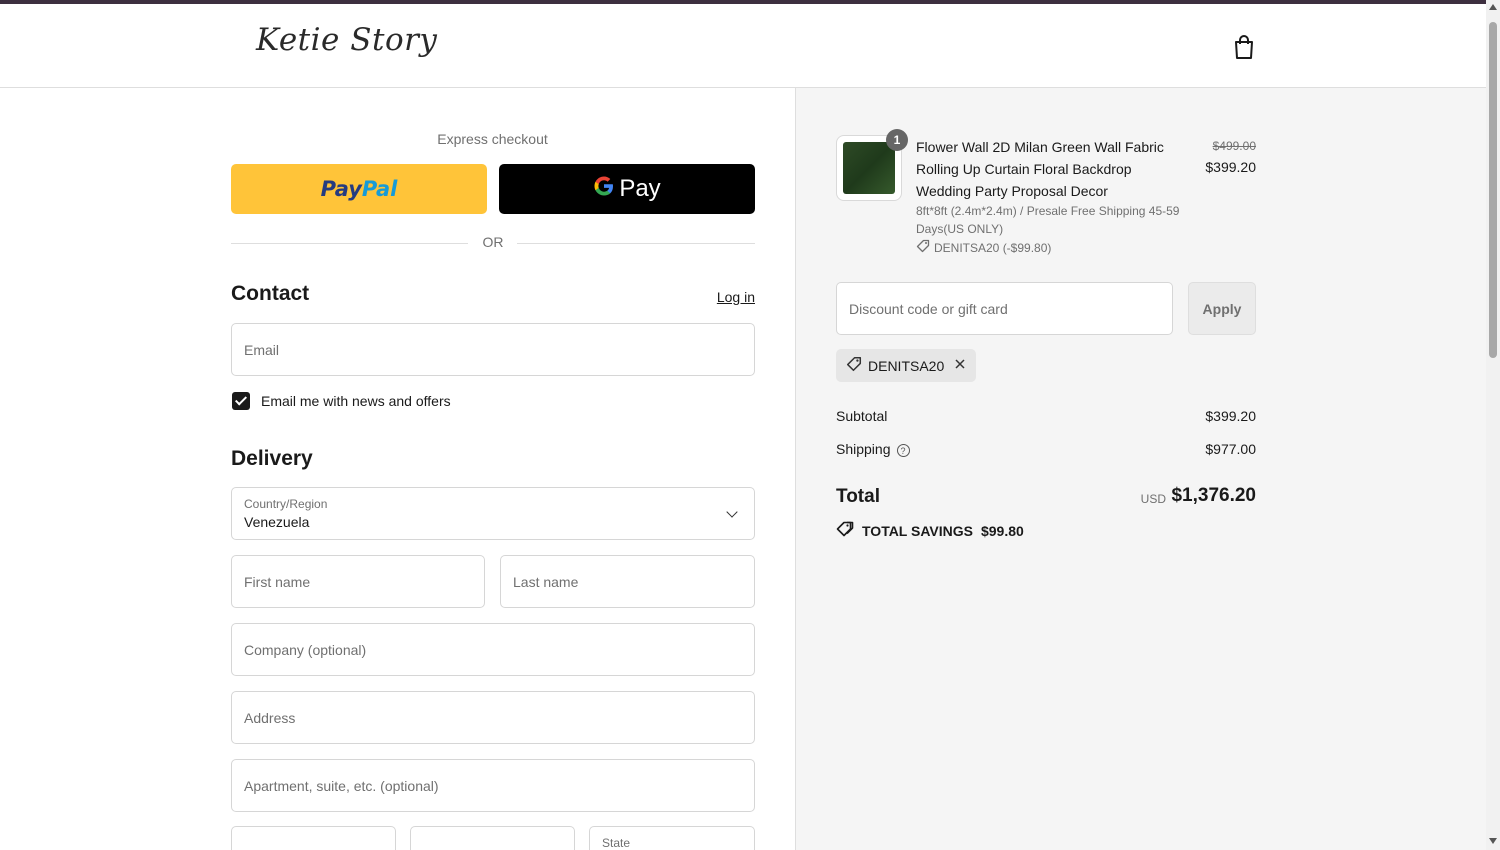  What do you see at coordinates (727, 297) in the screenshot?
I see `login-link: Log in` at bounding box center [727, 297].